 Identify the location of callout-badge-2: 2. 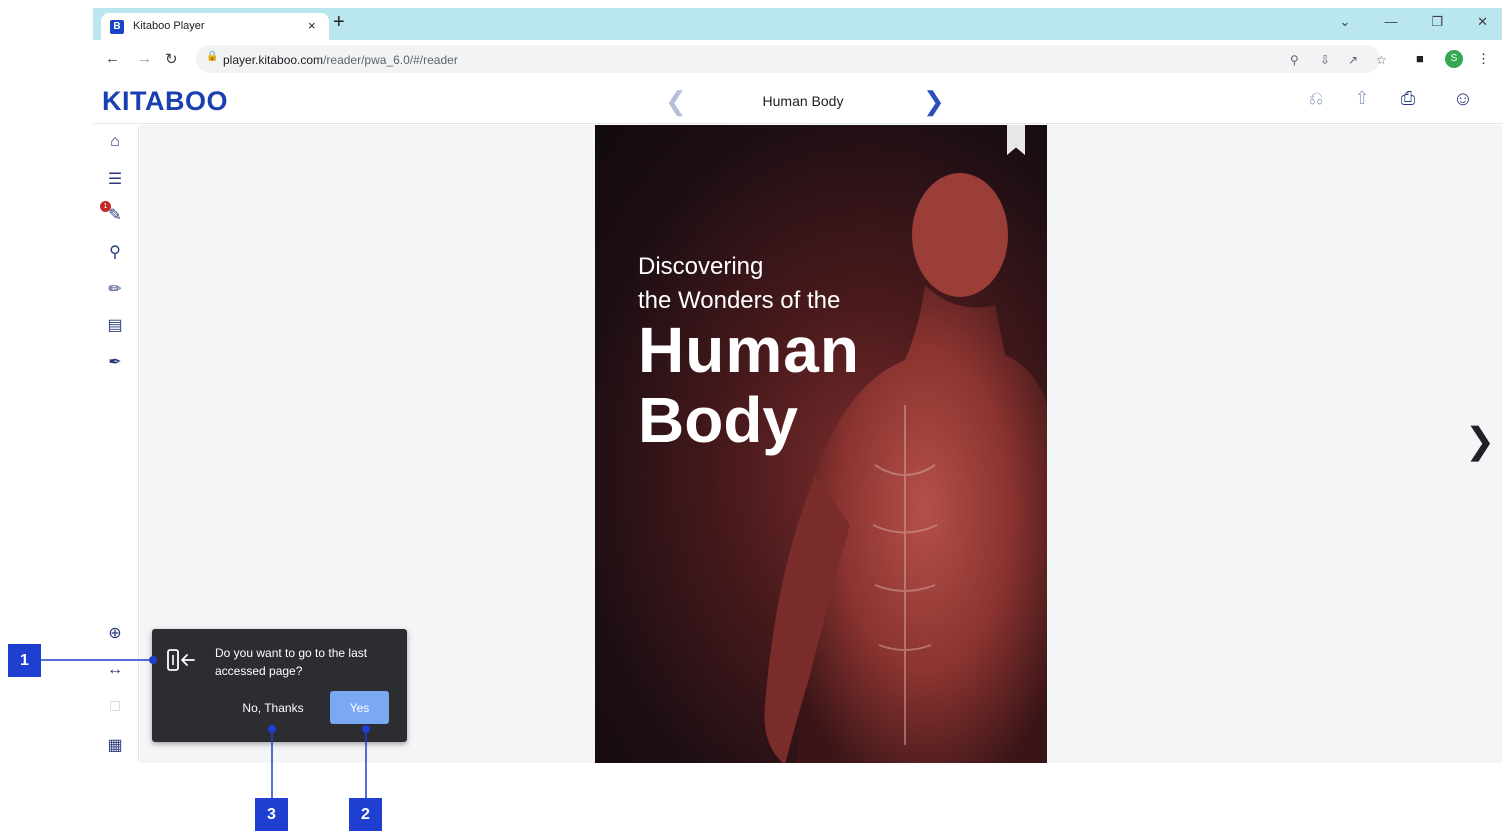
(365, 814).